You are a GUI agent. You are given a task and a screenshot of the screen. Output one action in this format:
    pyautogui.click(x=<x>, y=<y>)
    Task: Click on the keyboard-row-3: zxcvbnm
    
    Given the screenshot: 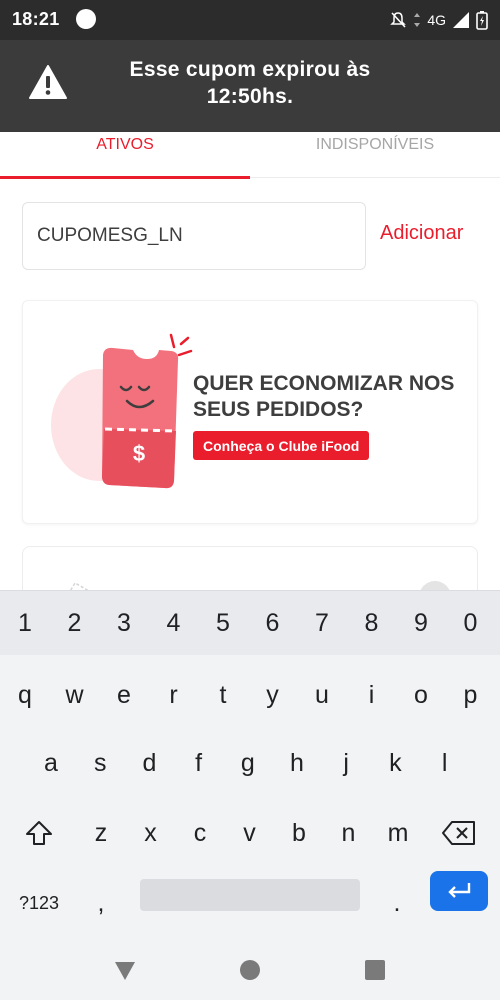 What is the action you would take?
    pyautogui.click(x=250, y=829)
    